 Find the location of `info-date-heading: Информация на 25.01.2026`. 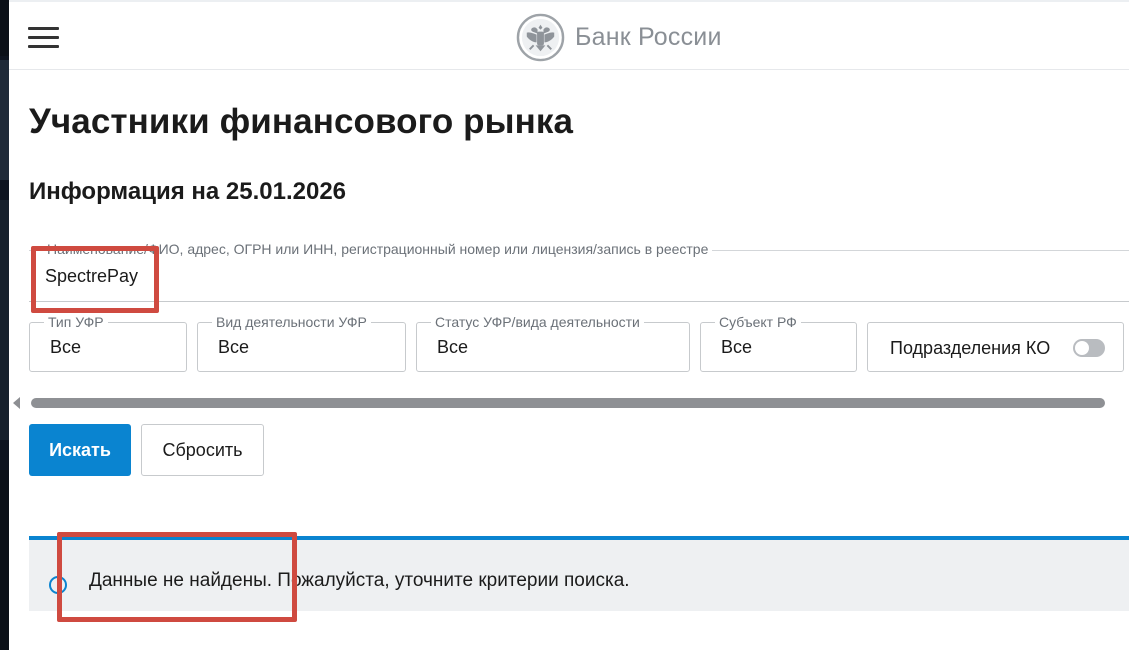

info-date-heading: Информация на 25.01.2026 is located at coordinates (188, 191).